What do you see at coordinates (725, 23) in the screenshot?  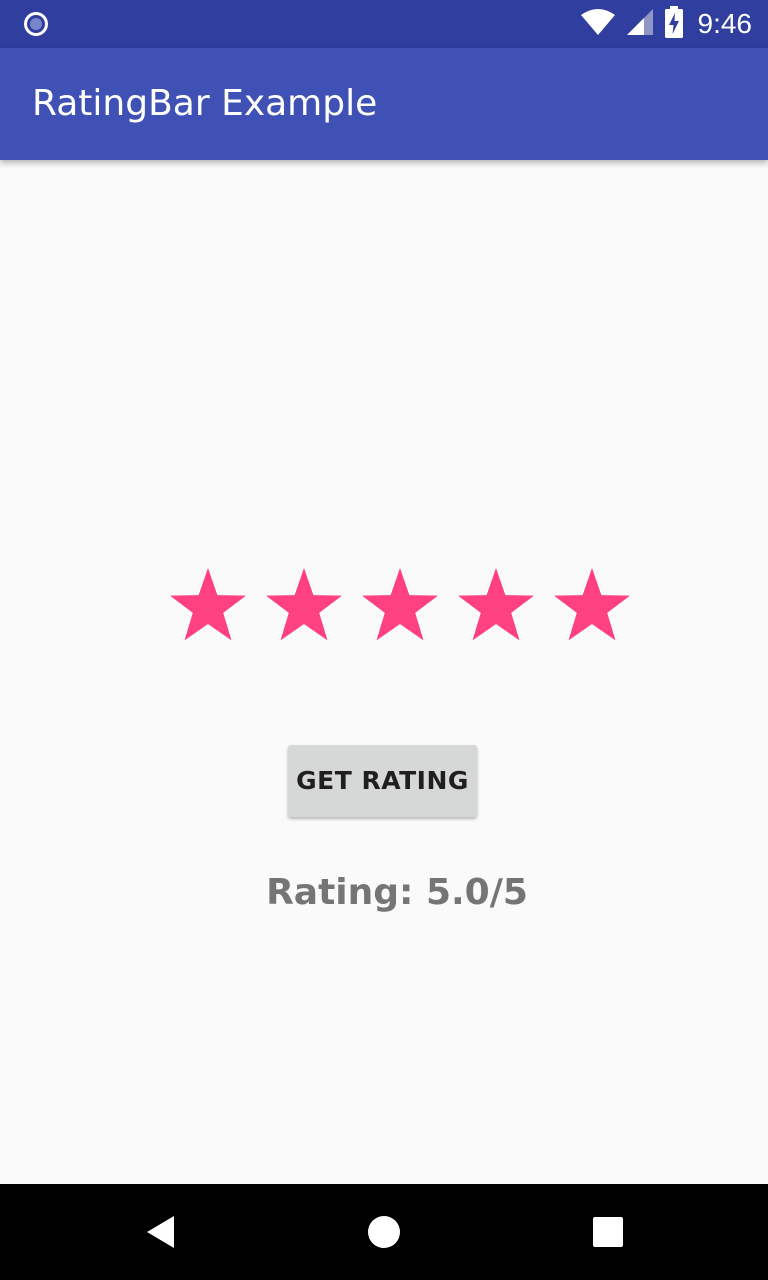 I see `status-time: 9:46` at bounding box center [725, 23].